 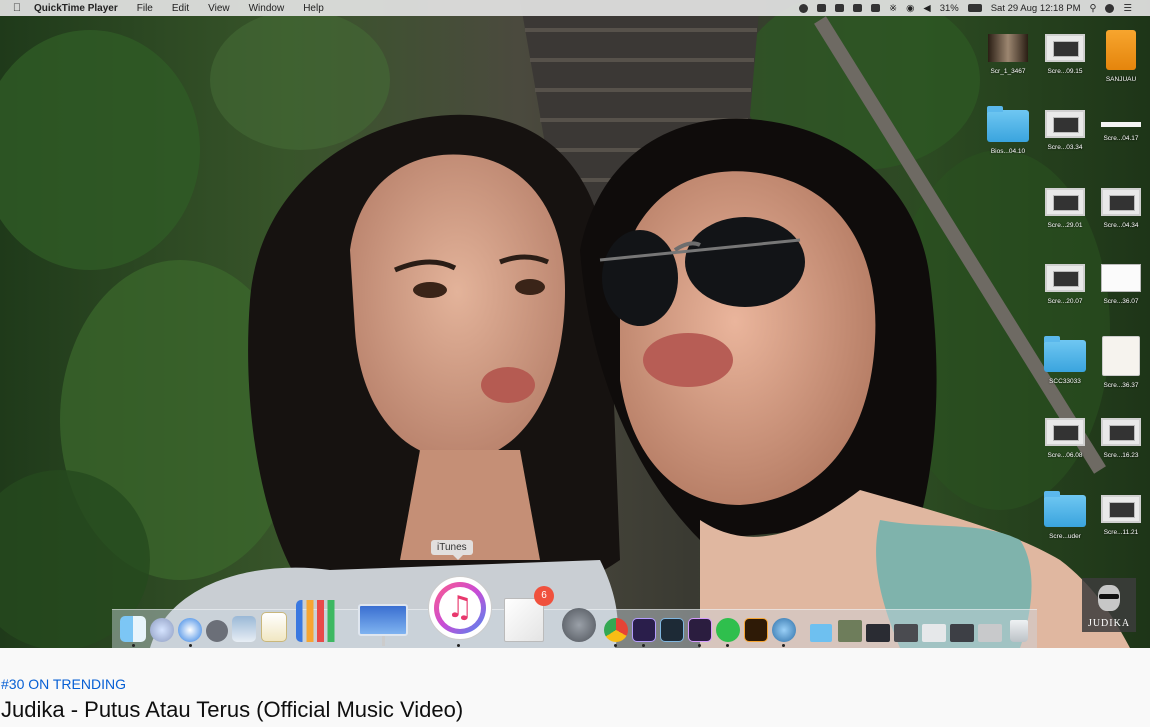 What do you see at coordinates (1008, 151) in the screenshot?
I see `desktop-file-label: Bios...04.10` at bounding box center [1008, 151].